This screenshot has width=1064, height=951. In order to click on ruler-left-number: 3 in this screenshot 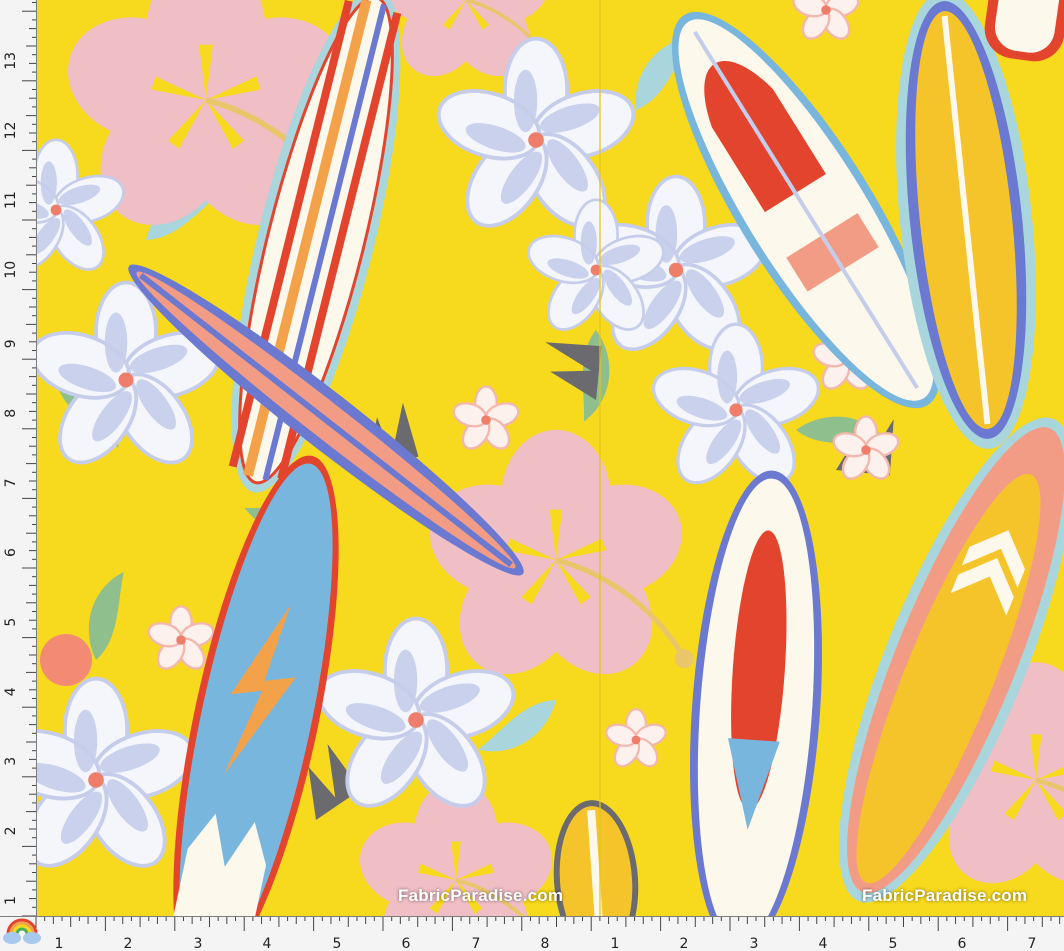, I will do `click(11, 761)`.